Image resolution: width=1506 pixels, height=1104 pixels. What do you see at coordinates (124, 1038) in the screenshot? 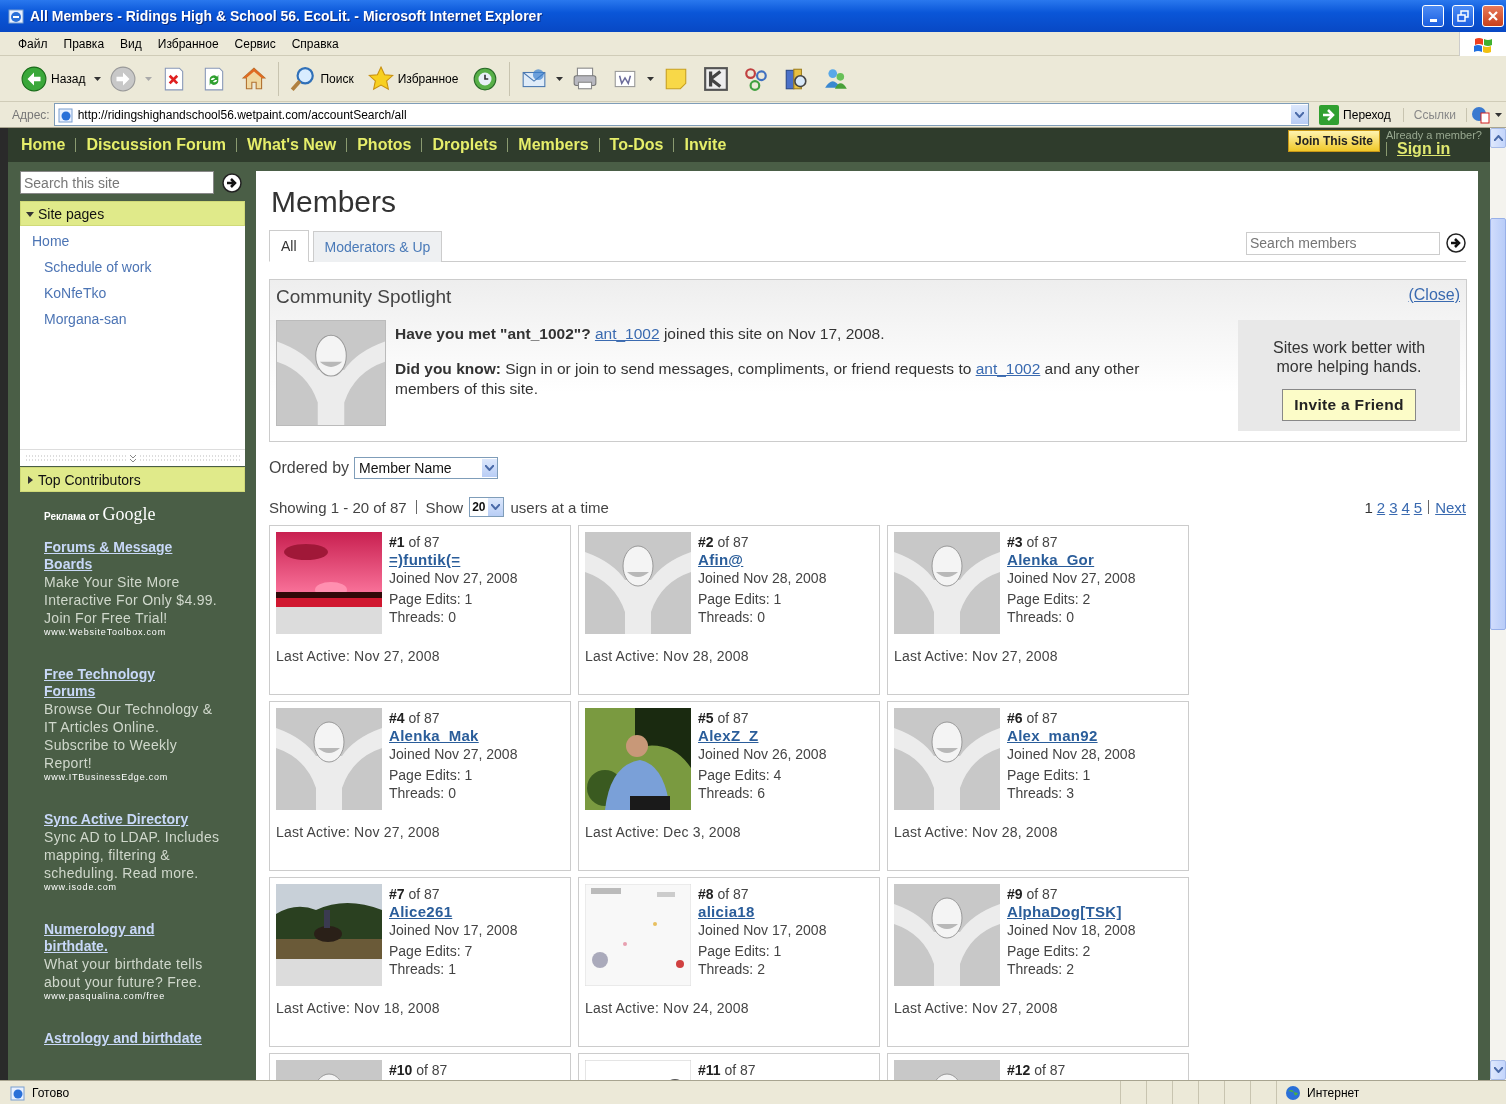
I see `ad-link: Astrology and birthdate` at bounding box center [124, 1038].